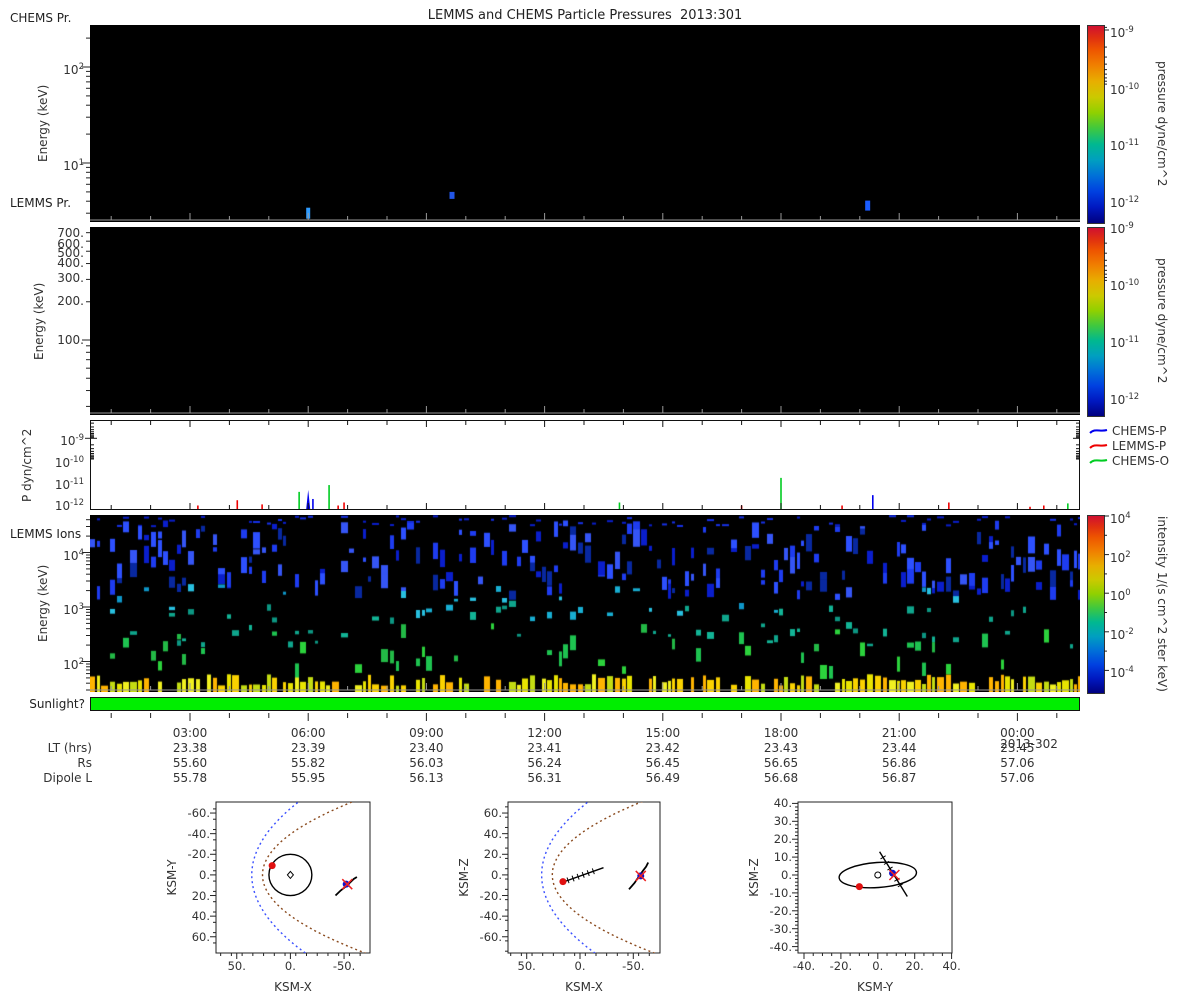  What do you see at coordinates (951, 966) in the screenshot?
I see `orbit-x-tick-label: 40.` at bounding box center [951, 966].